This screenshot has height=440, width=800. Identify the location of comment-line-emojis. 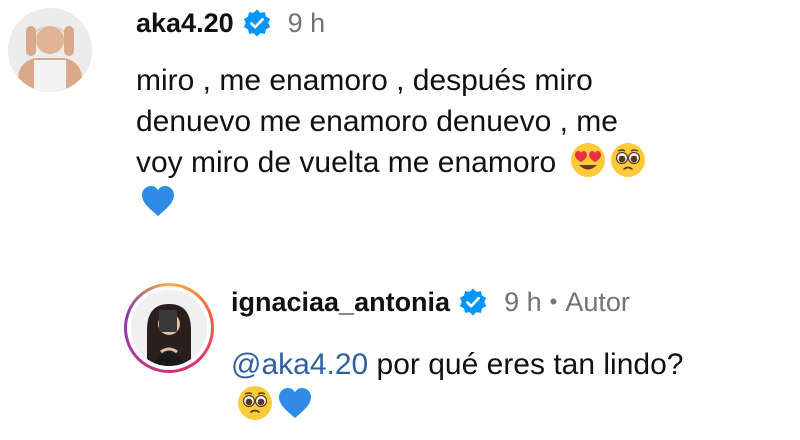
(456, 203).